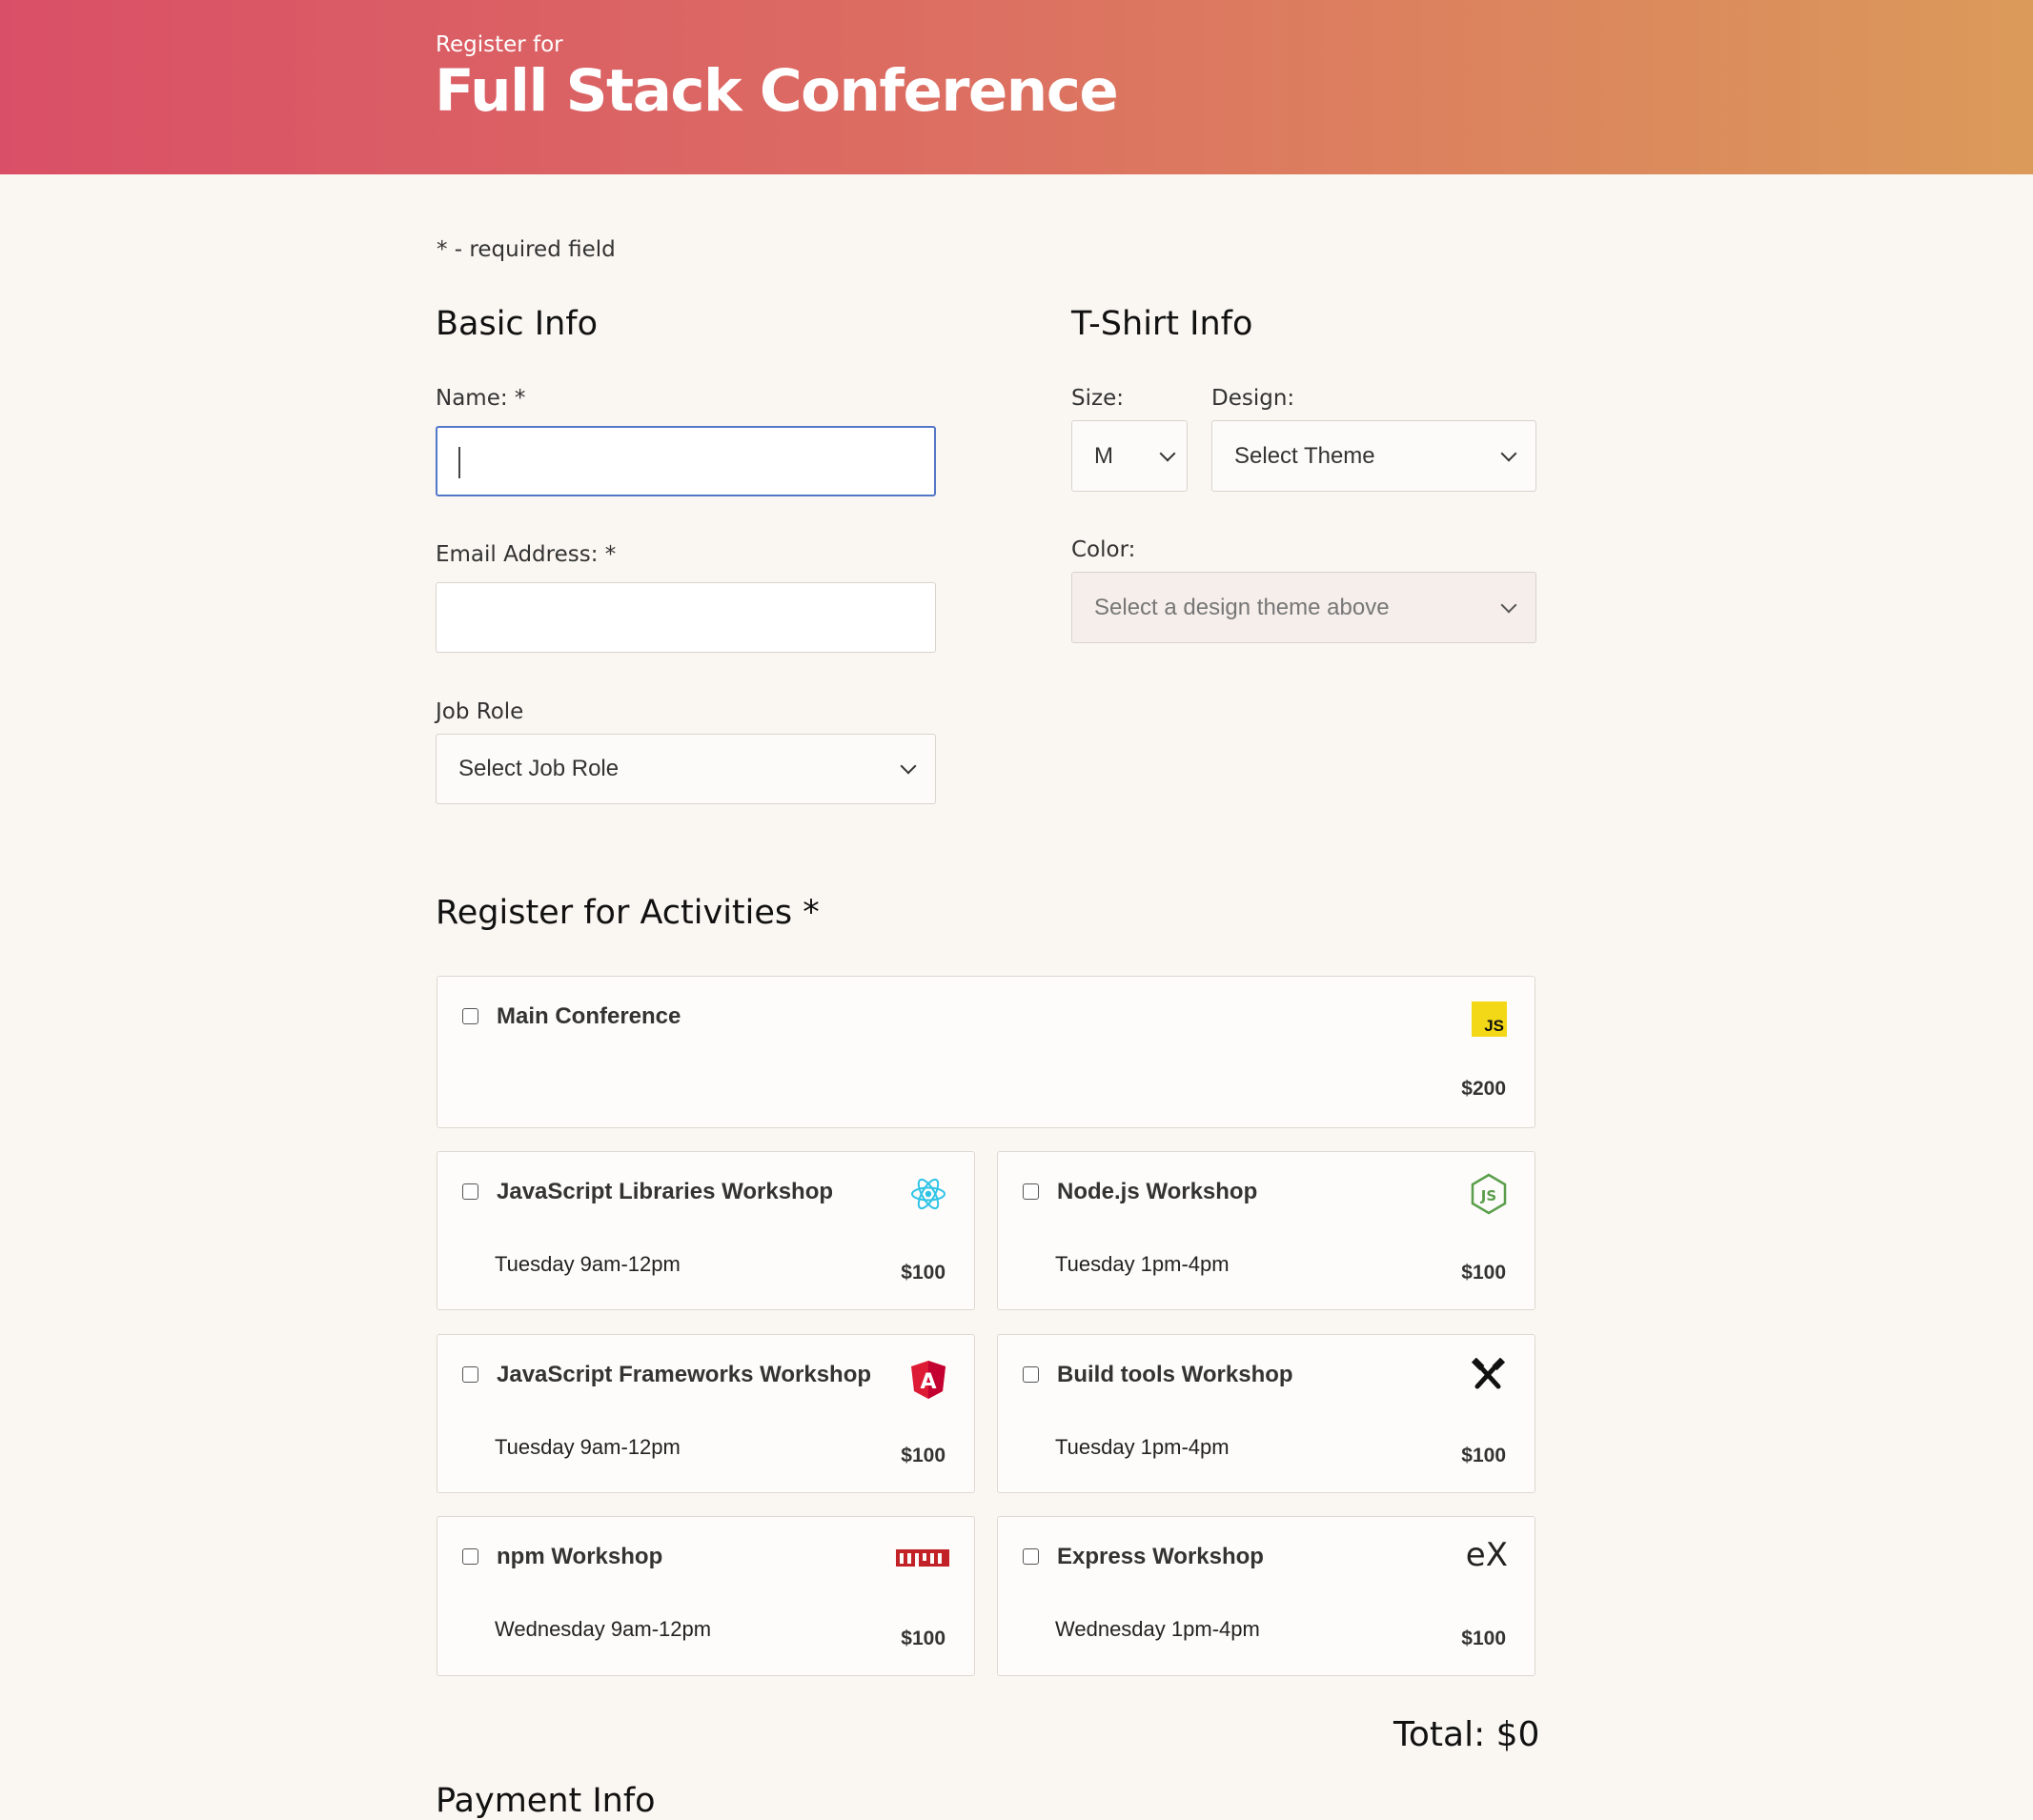 This screenshot has height=1820, width=2033. Describe the element at coordinates (686, 461) in the screenshot. I see `name-input` at that location.